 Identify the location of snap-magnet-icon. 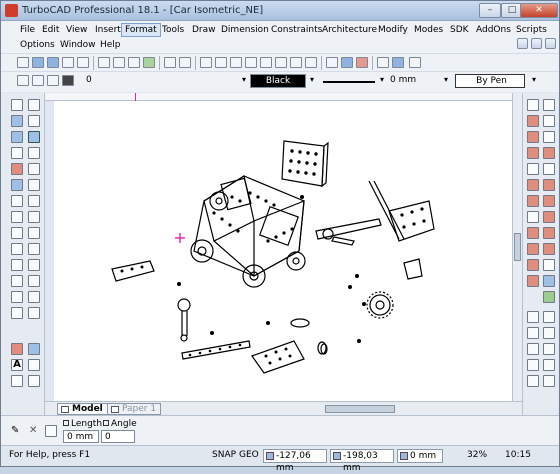
(533, 317).